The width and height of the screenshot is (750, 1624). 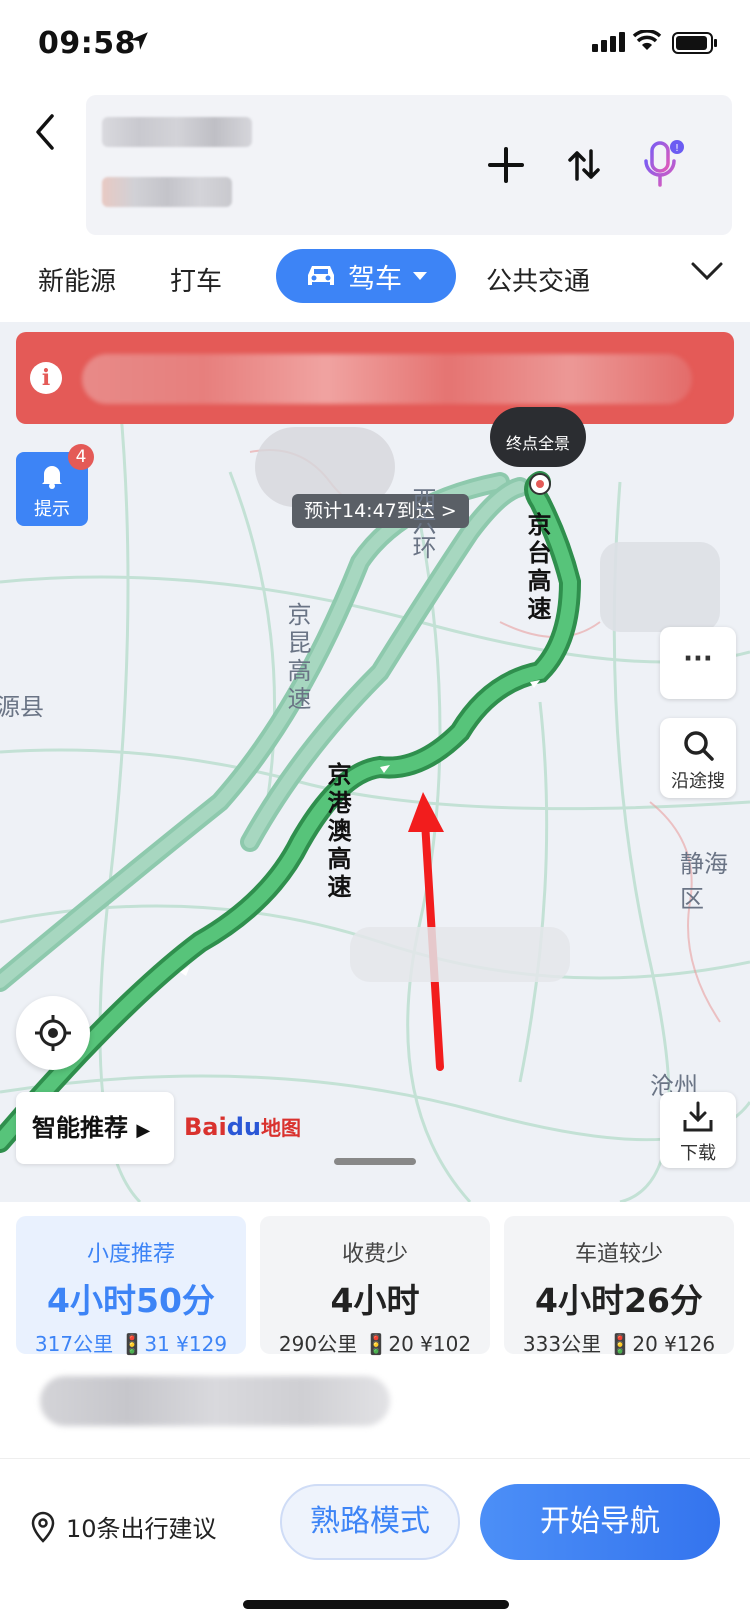 I want to click on route-duration: 4小时, so click(x=375, y=1300).